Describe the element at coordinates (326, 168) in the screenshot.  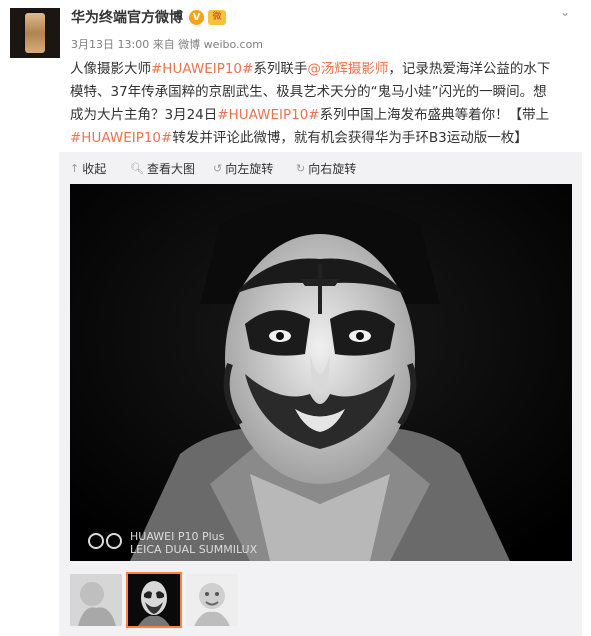
I see `rotate-right-button: ↻ 向右旋转` at that location.